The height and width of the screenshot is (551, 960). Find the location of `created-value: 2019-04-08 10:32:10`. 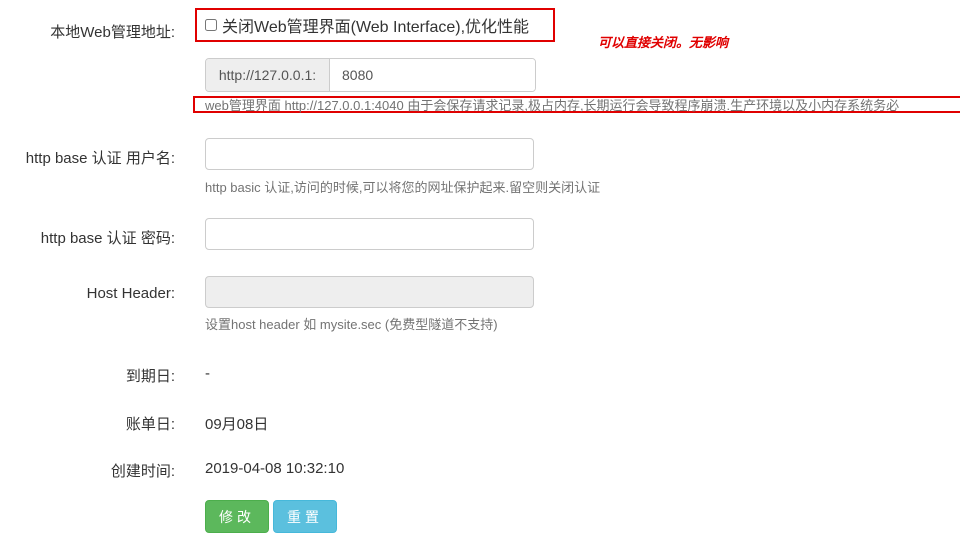

created-value: 2019-04-08 10:32:10 is located at coordinates (275, 468).